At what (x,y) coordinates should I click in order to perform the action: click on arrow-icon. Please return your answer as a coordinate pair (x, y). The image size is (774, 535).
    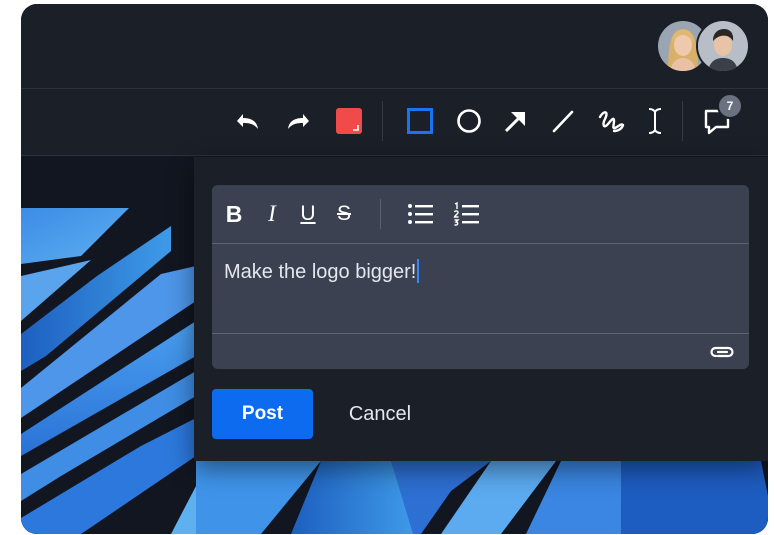
    Looking at the image, I should click on (514, 122).